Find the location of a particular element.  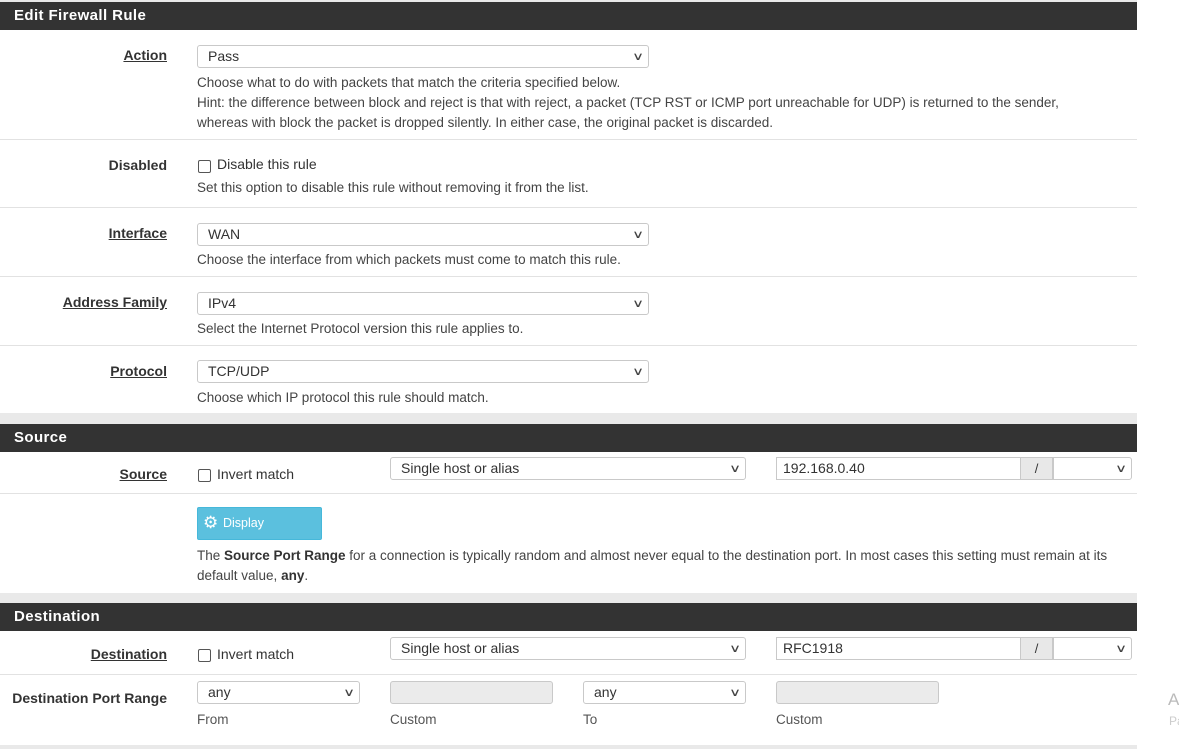

destination-slash: / is located at coordinates (1036, 648).